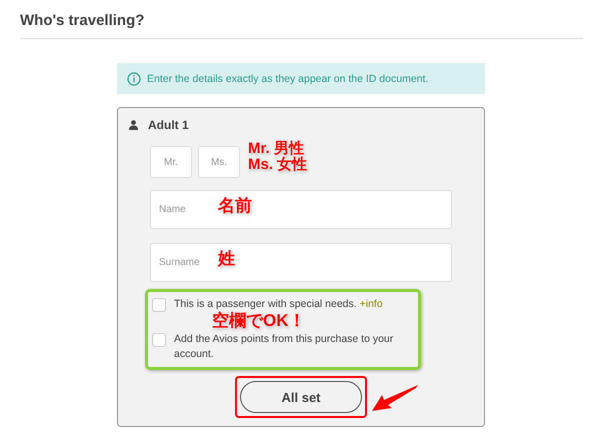 This screenshot has height=434, width=589. Describe the element at coordinates (371, 304) in the screenshot. I see `info-link: +info` at that location.